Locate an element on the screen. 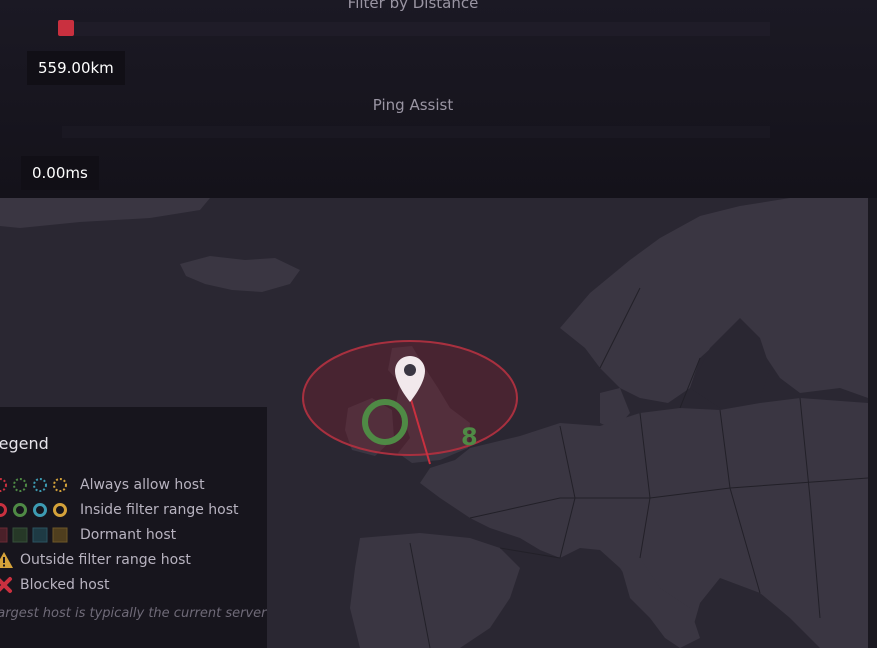  legend-dormant: Dormant host is located at coordinates (133, 535).